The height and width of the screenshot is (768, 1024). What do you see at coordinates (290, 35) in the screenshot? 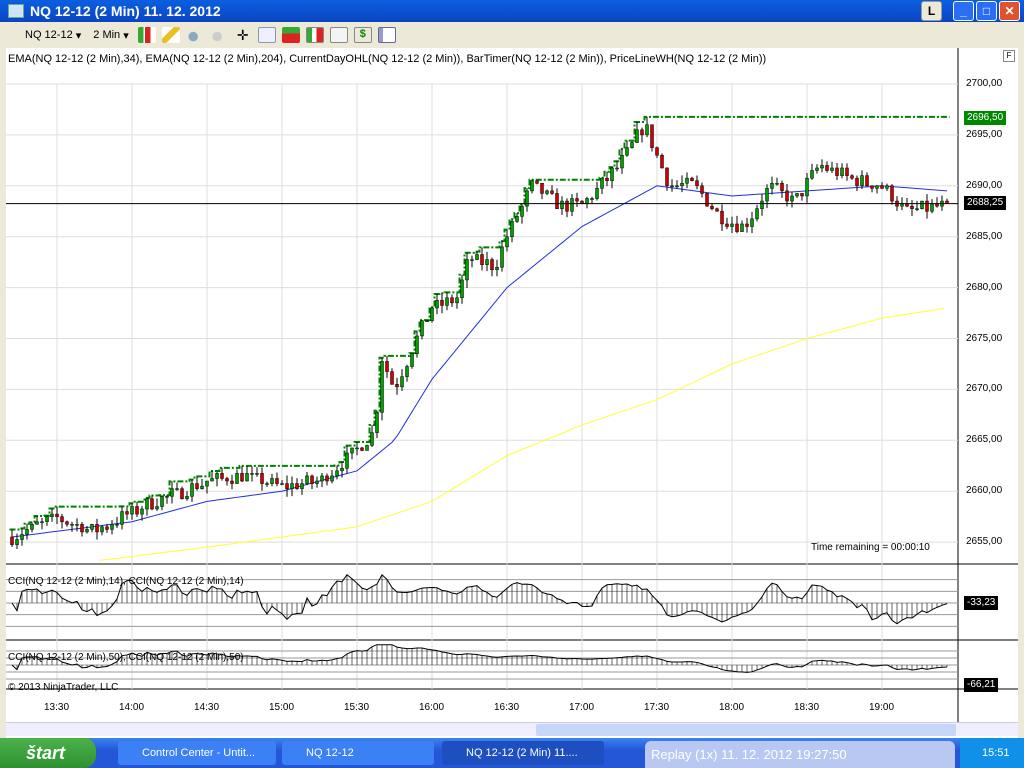
I see `order-entry-icon` at bounding box center [290, 35].